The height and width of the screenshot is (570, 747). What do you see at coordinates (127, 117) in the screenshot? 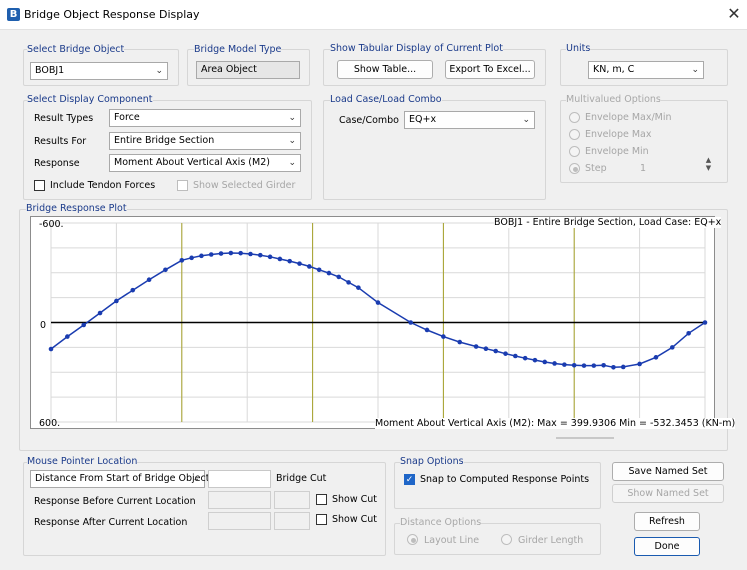
I see `result-types-value: Force` at bounding box center [127, 117].